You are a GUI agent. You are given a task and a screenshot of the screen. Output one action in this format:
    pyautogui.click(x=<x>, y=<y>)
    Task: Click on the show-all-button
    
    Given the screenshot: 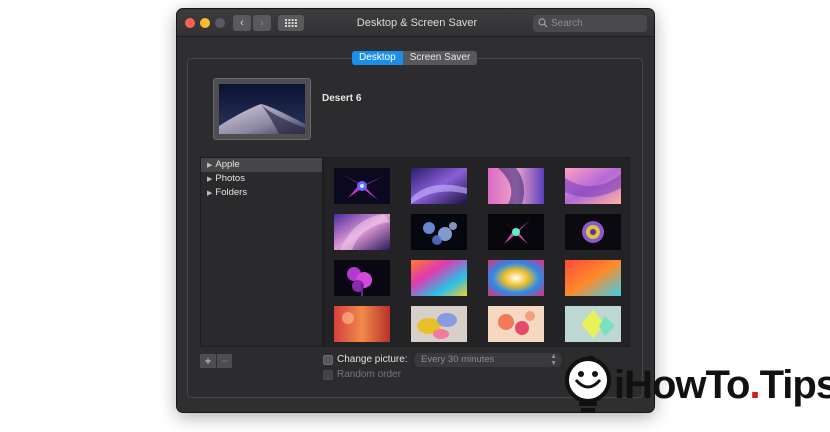 What is the action you would take?
    pyautogui.click(x=291, y=23)
    